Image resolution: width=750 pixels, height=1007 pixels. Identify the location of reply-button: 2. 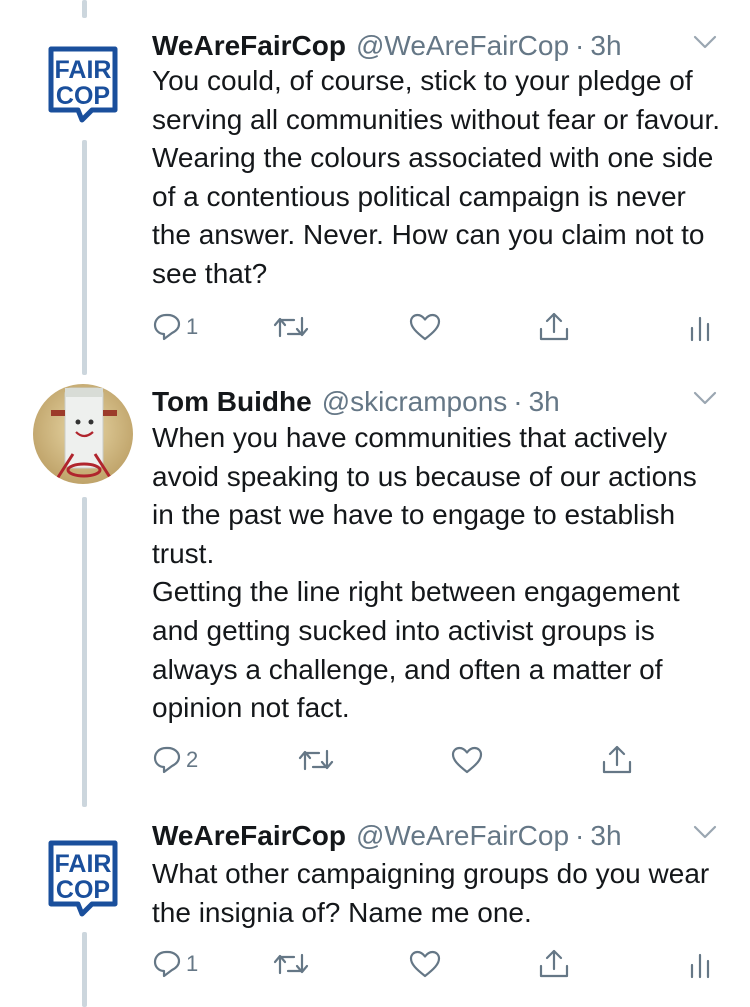
(175, 760).